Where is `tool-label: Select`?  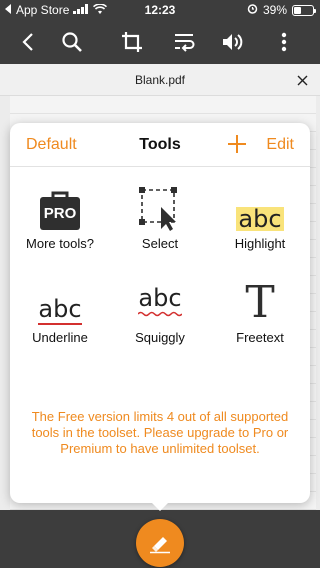 tool-label: Select is located at coordinates (160, 243).